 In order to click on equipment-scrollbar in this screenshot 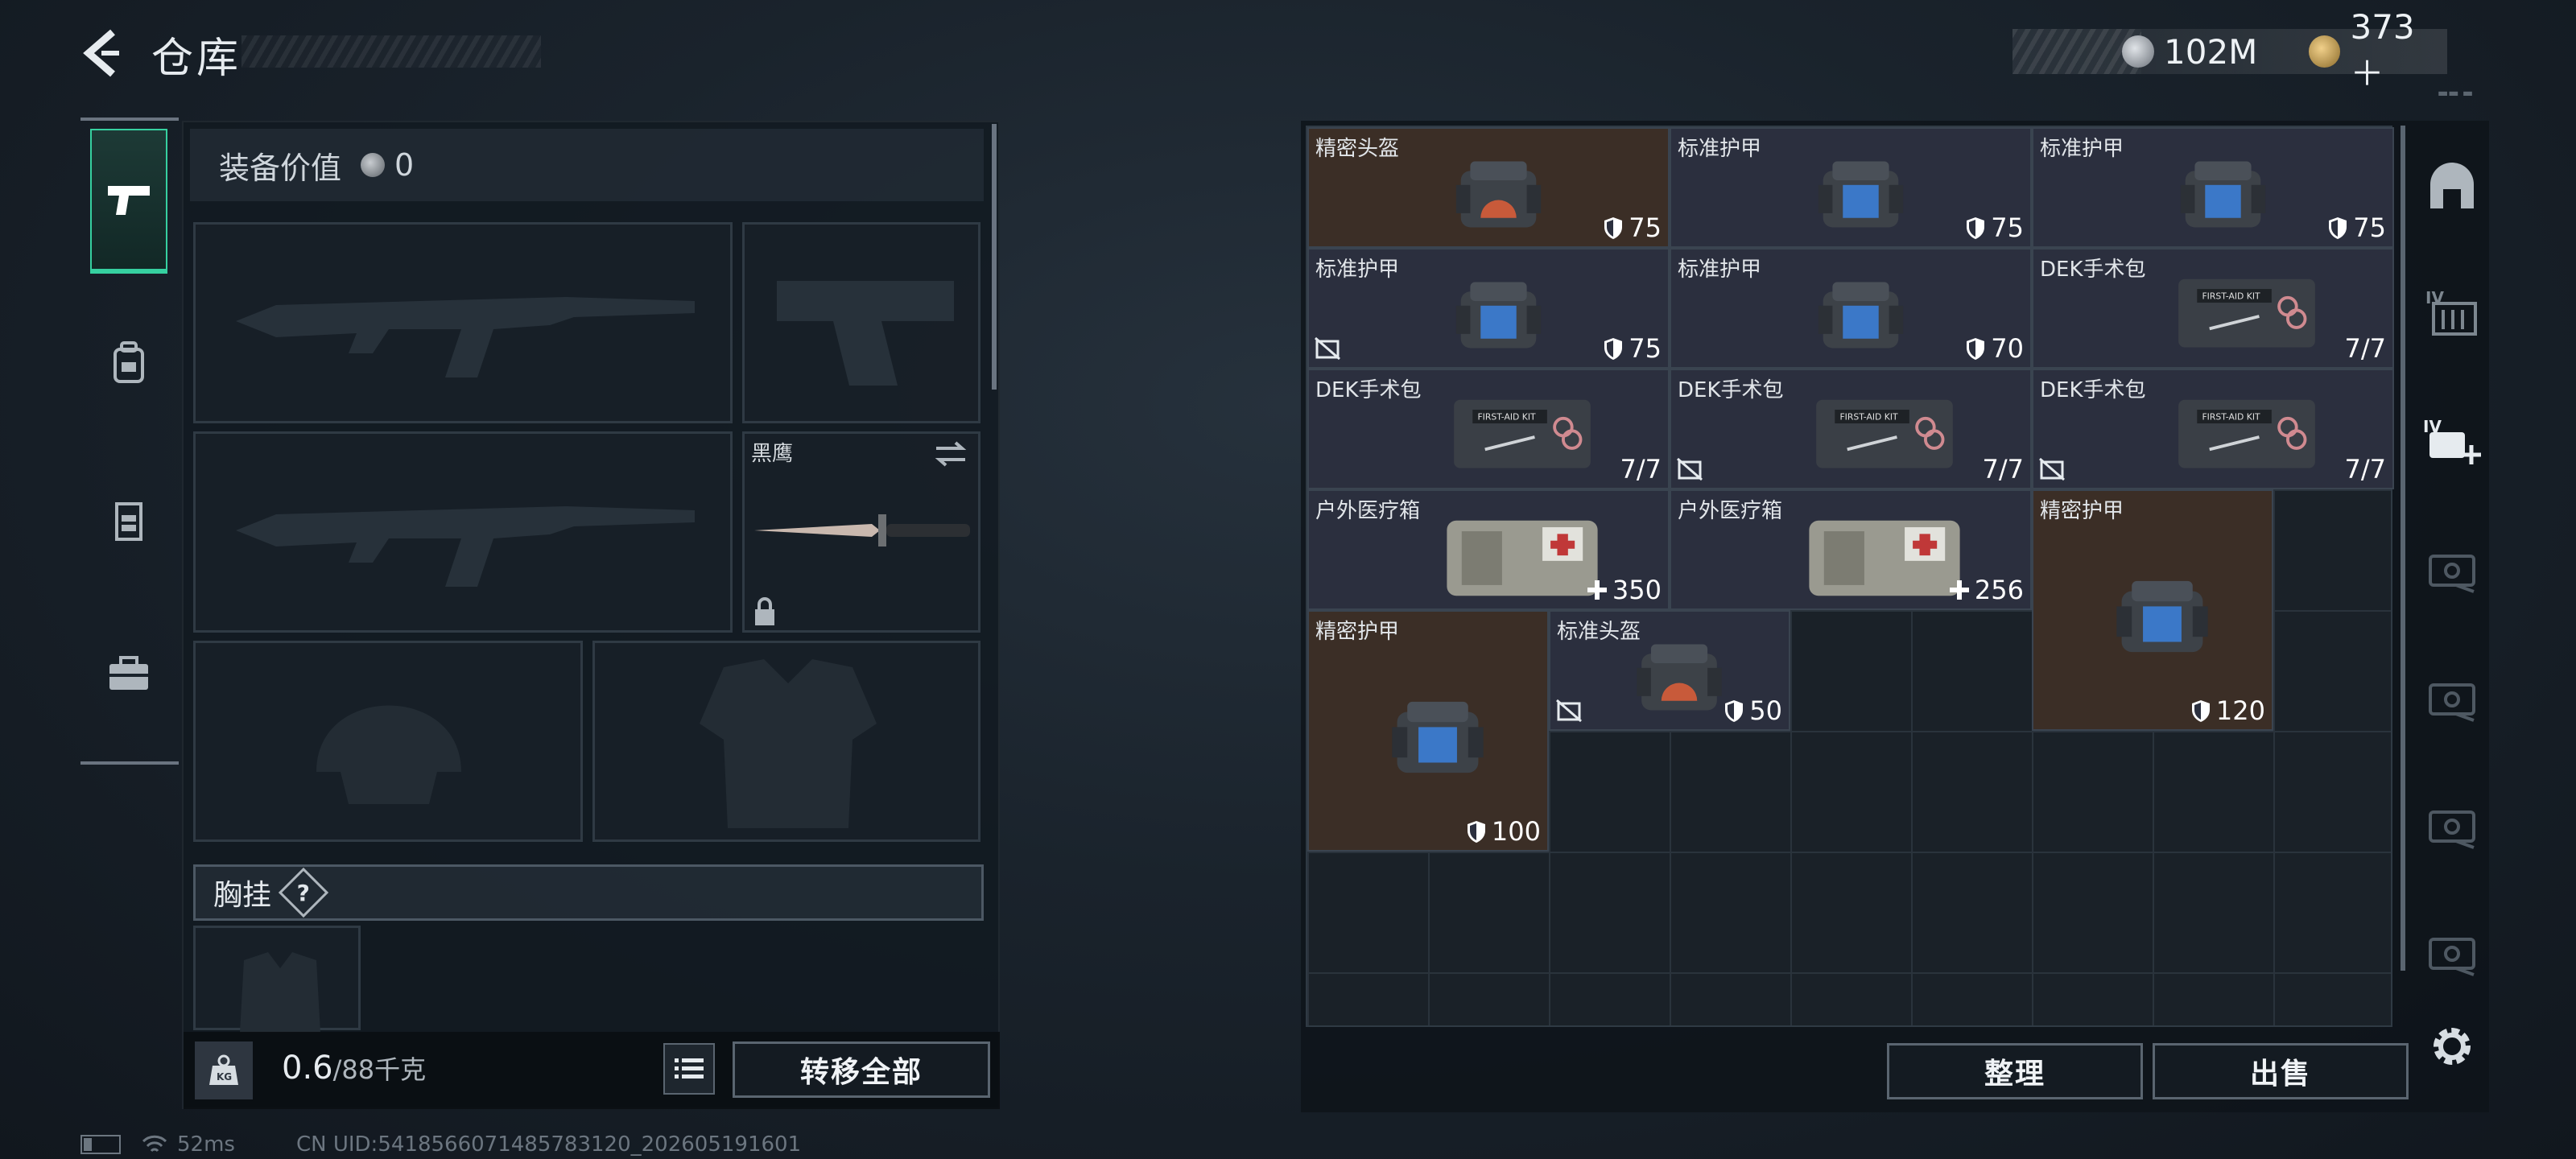, I will do `click(994, 257)`.